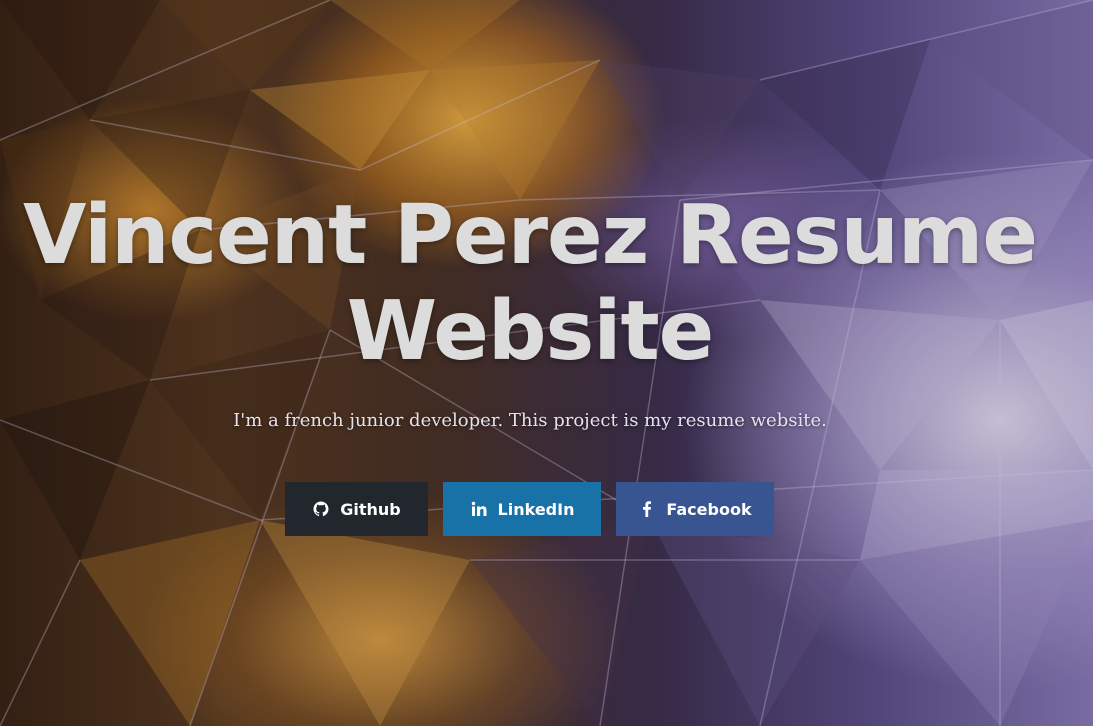  Describe the element at coordinates (647, 509) in the screenshot. I see `facebook-icon` at that location.